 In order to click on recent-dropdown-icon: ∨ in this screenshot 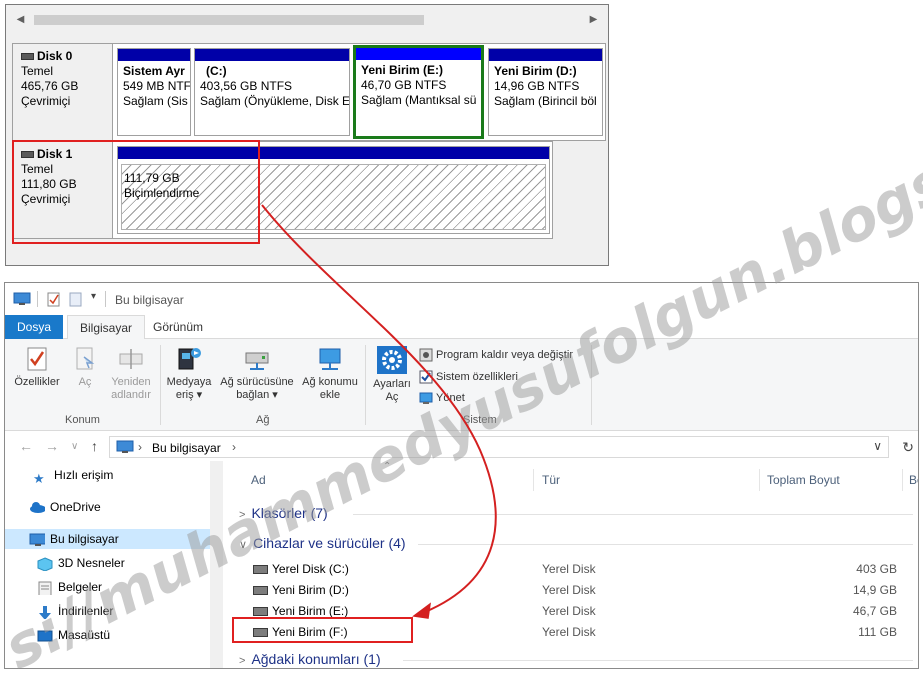, I will do `click(74, 446)`.